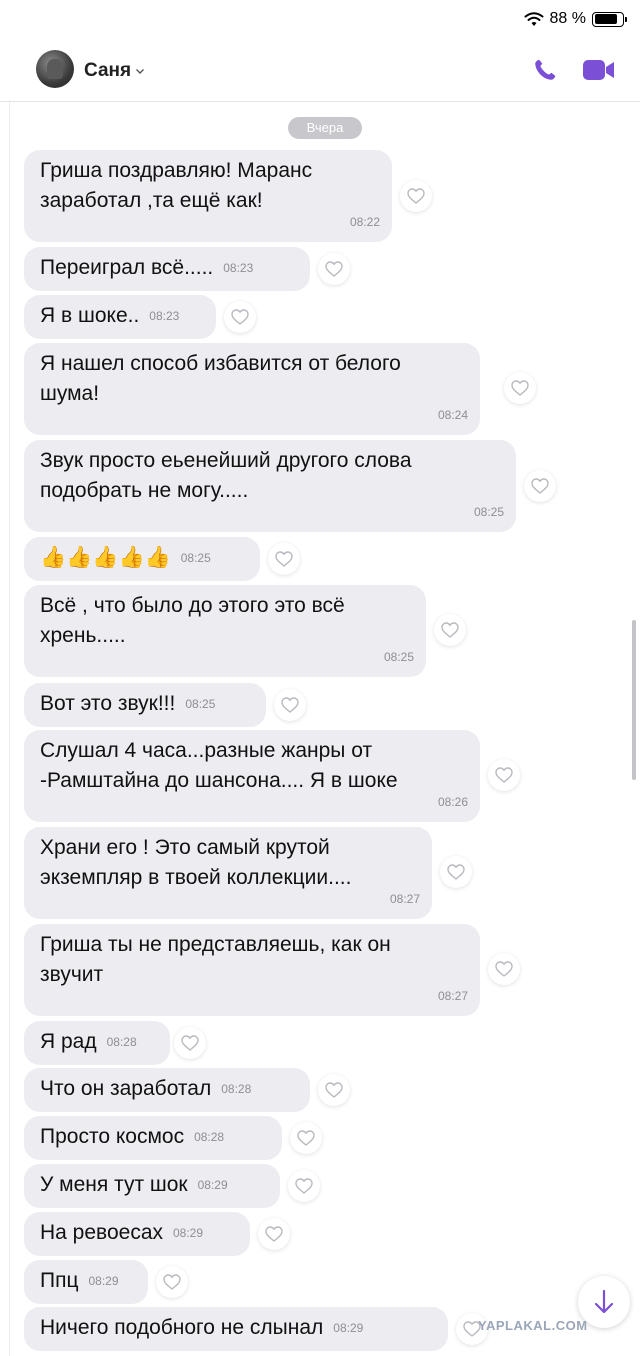 The height and width of the screenshot is (1356, 640). I want to click on chevron-down-icon, so click(140, 71).